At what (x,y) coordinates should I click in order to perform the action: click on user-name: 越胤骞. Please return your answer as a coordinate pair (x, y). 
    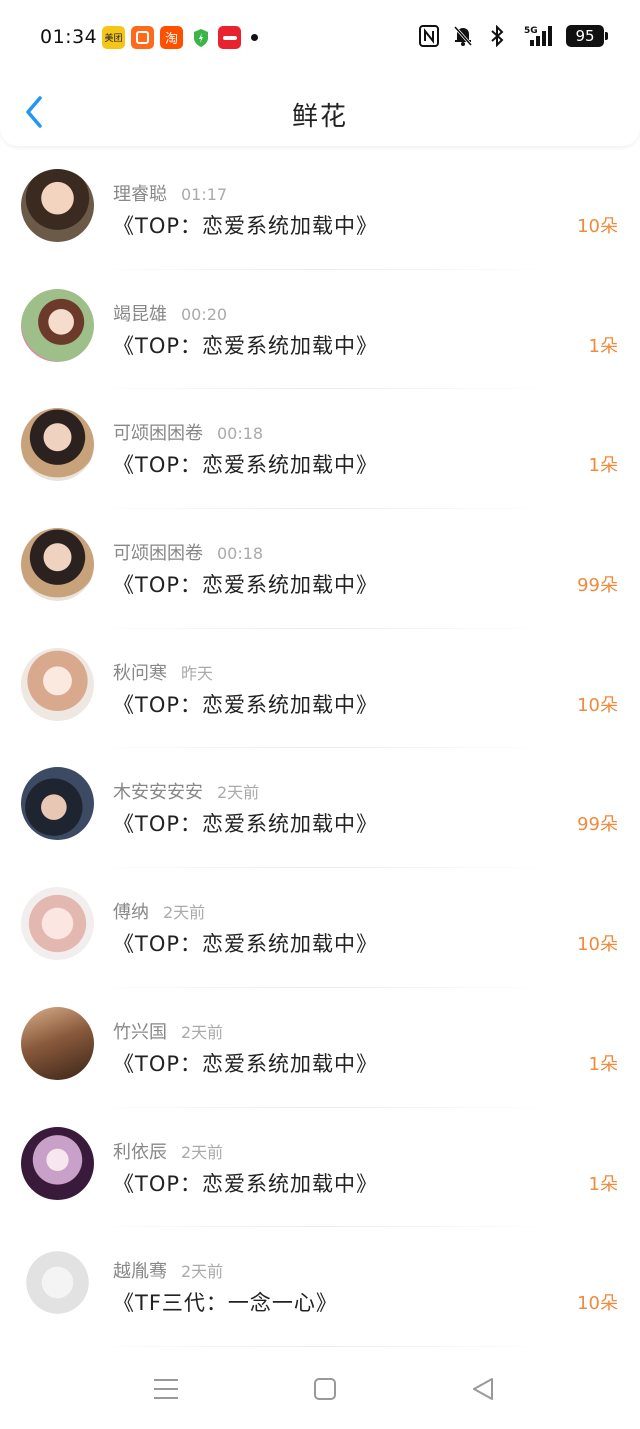
    Looking at the image, I should click on (140, 1271).